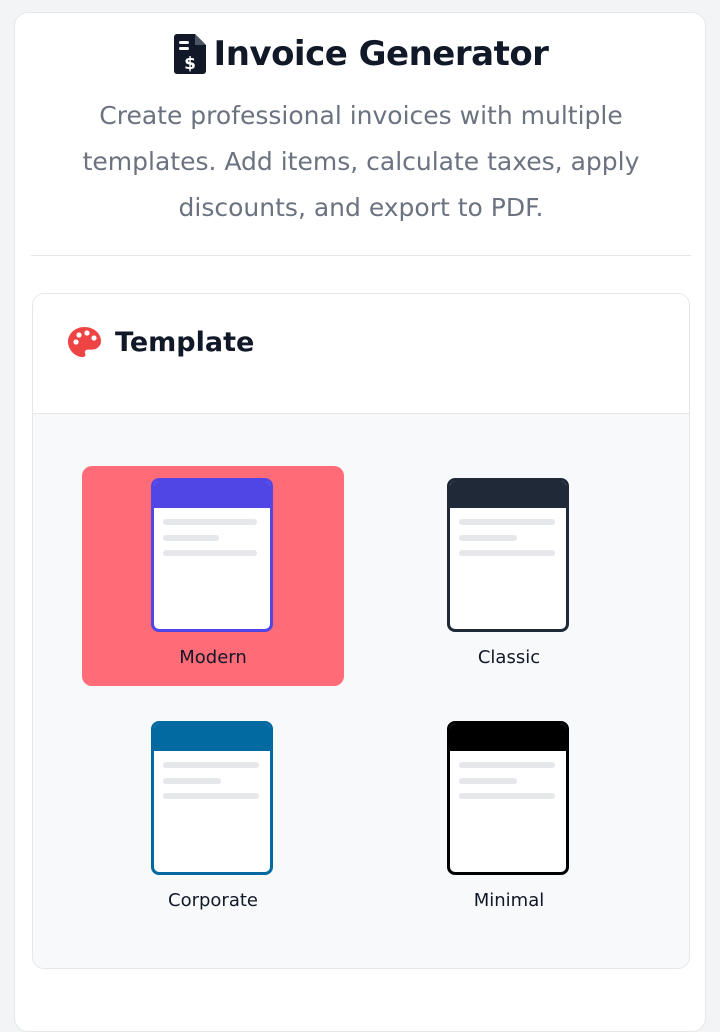 The image size is (720, 1032). I want to click on template-option-corporate: Corporate, so click(213, 819).